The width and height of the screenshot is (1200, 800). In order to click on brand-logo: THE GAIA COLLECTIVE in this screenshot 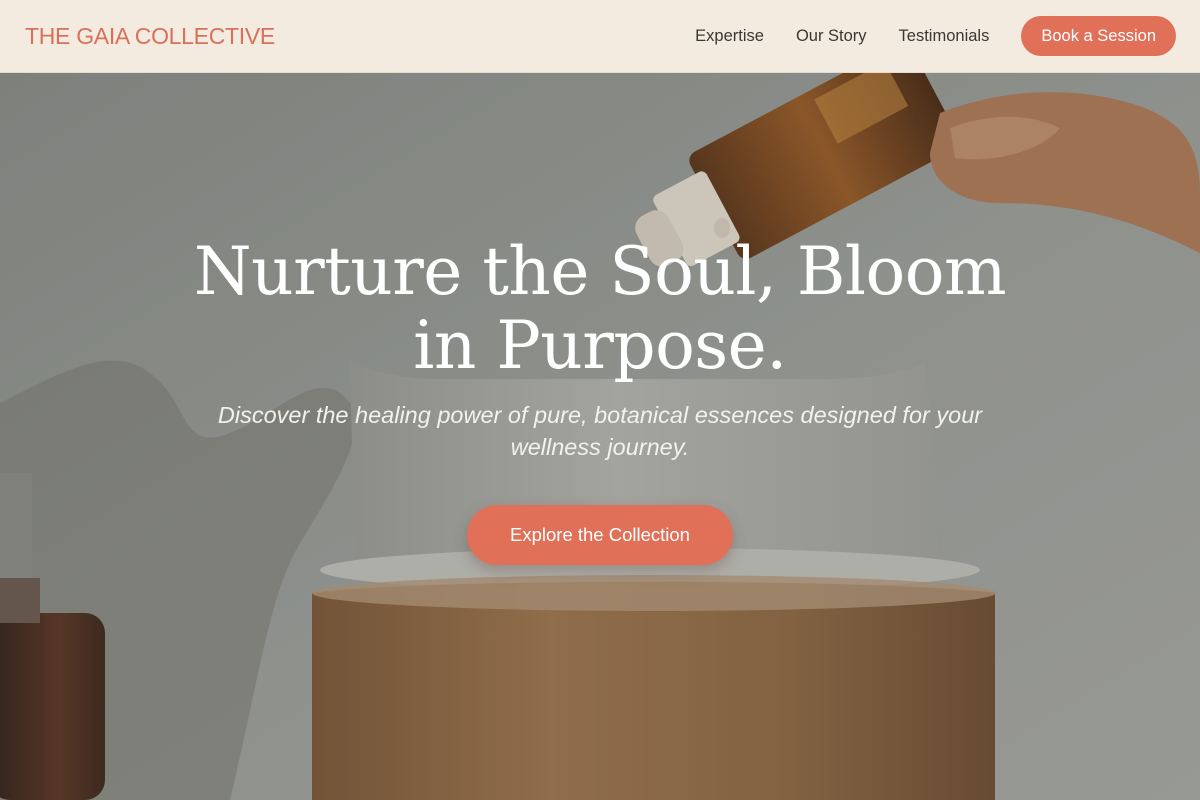, I will do `click(150, 36)`.